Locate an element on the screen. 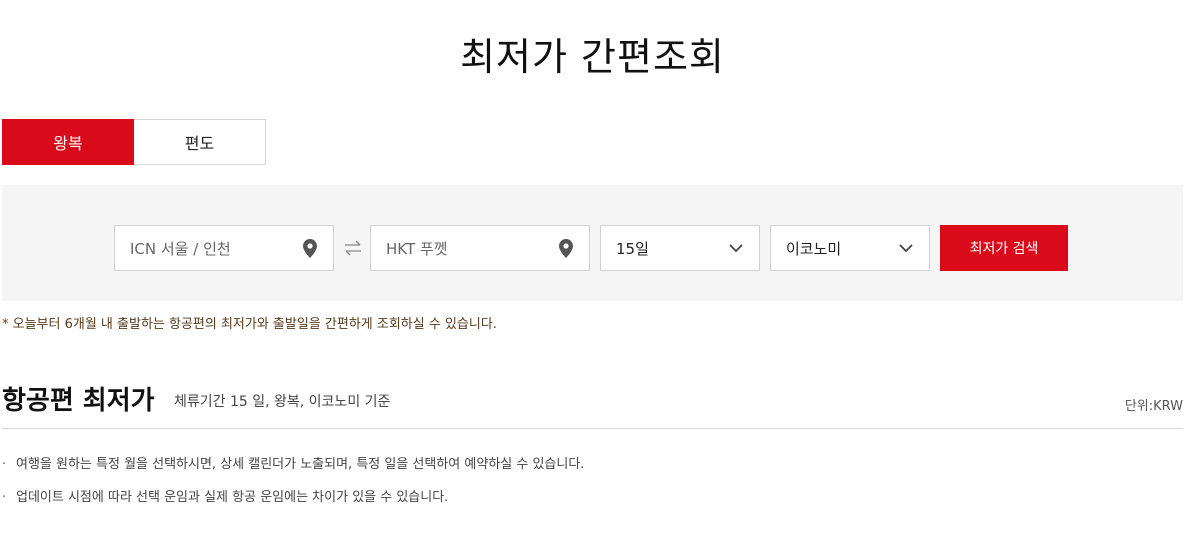 The image size is (1185, 534). destination-value: HKT 푸껫 is located at coordinates (417, 248).